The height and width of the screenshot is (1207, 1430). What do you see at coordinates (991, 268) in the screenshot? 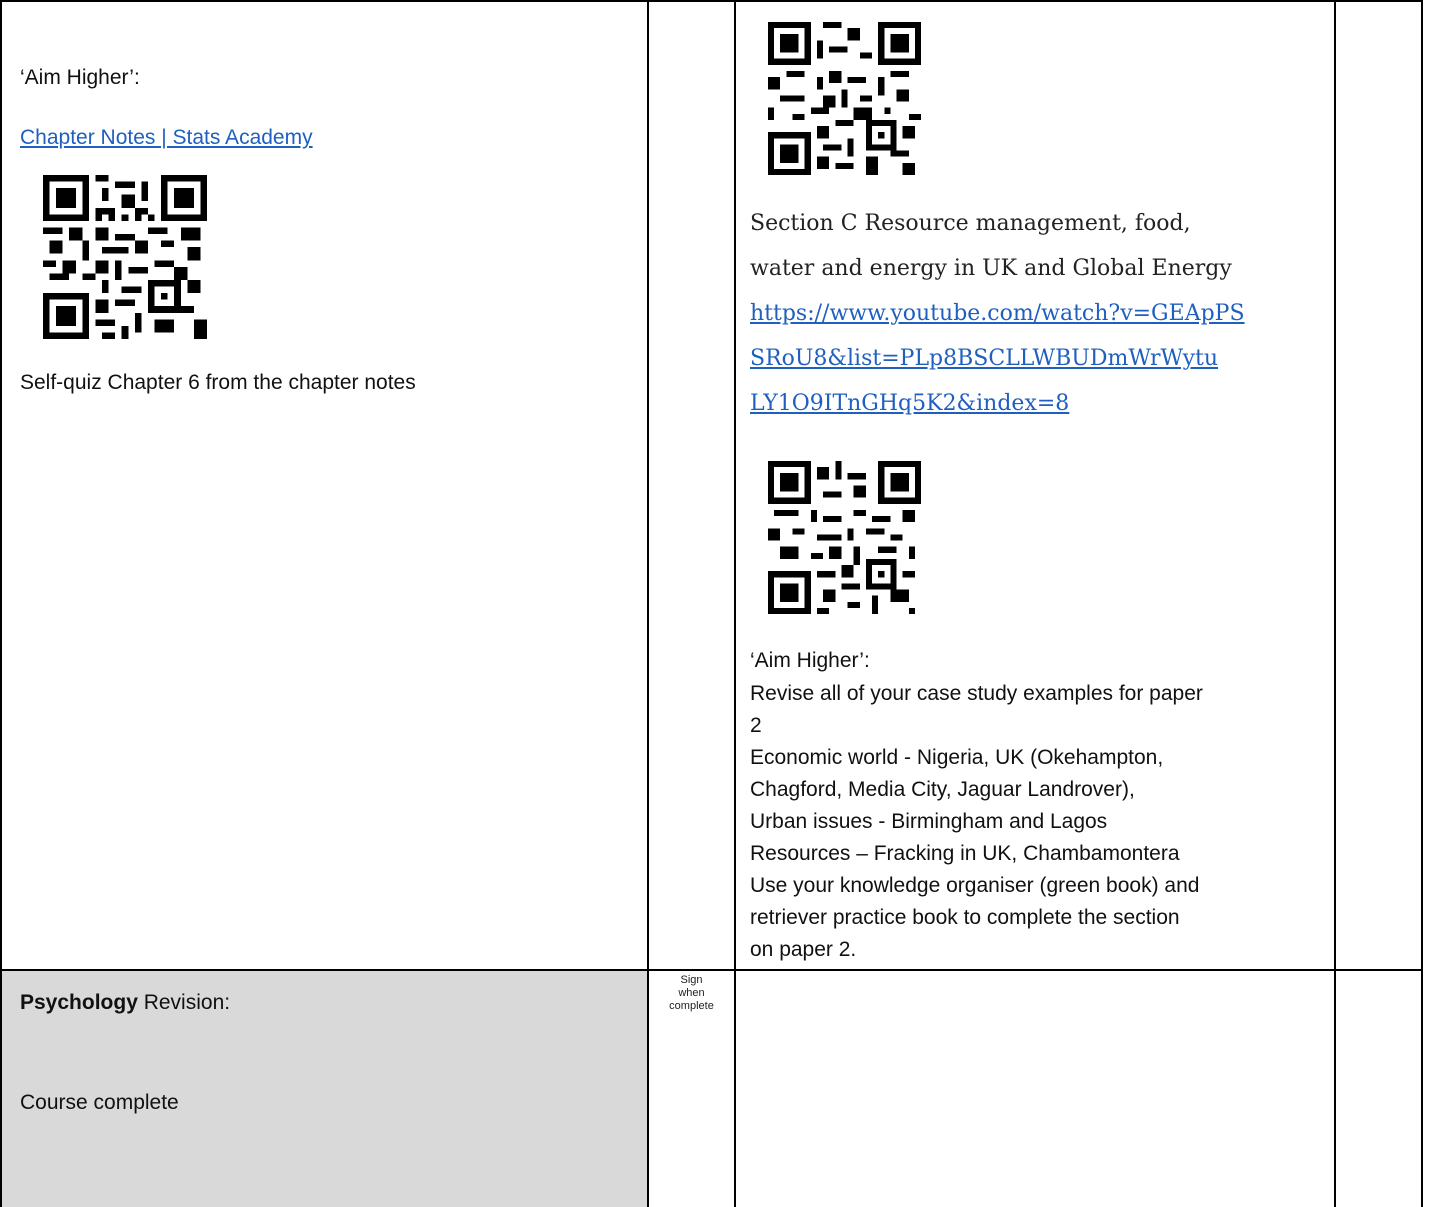
I see `section-c-title-line2: water and energy in UK and Global Energy` at bounding box center [991, 268].